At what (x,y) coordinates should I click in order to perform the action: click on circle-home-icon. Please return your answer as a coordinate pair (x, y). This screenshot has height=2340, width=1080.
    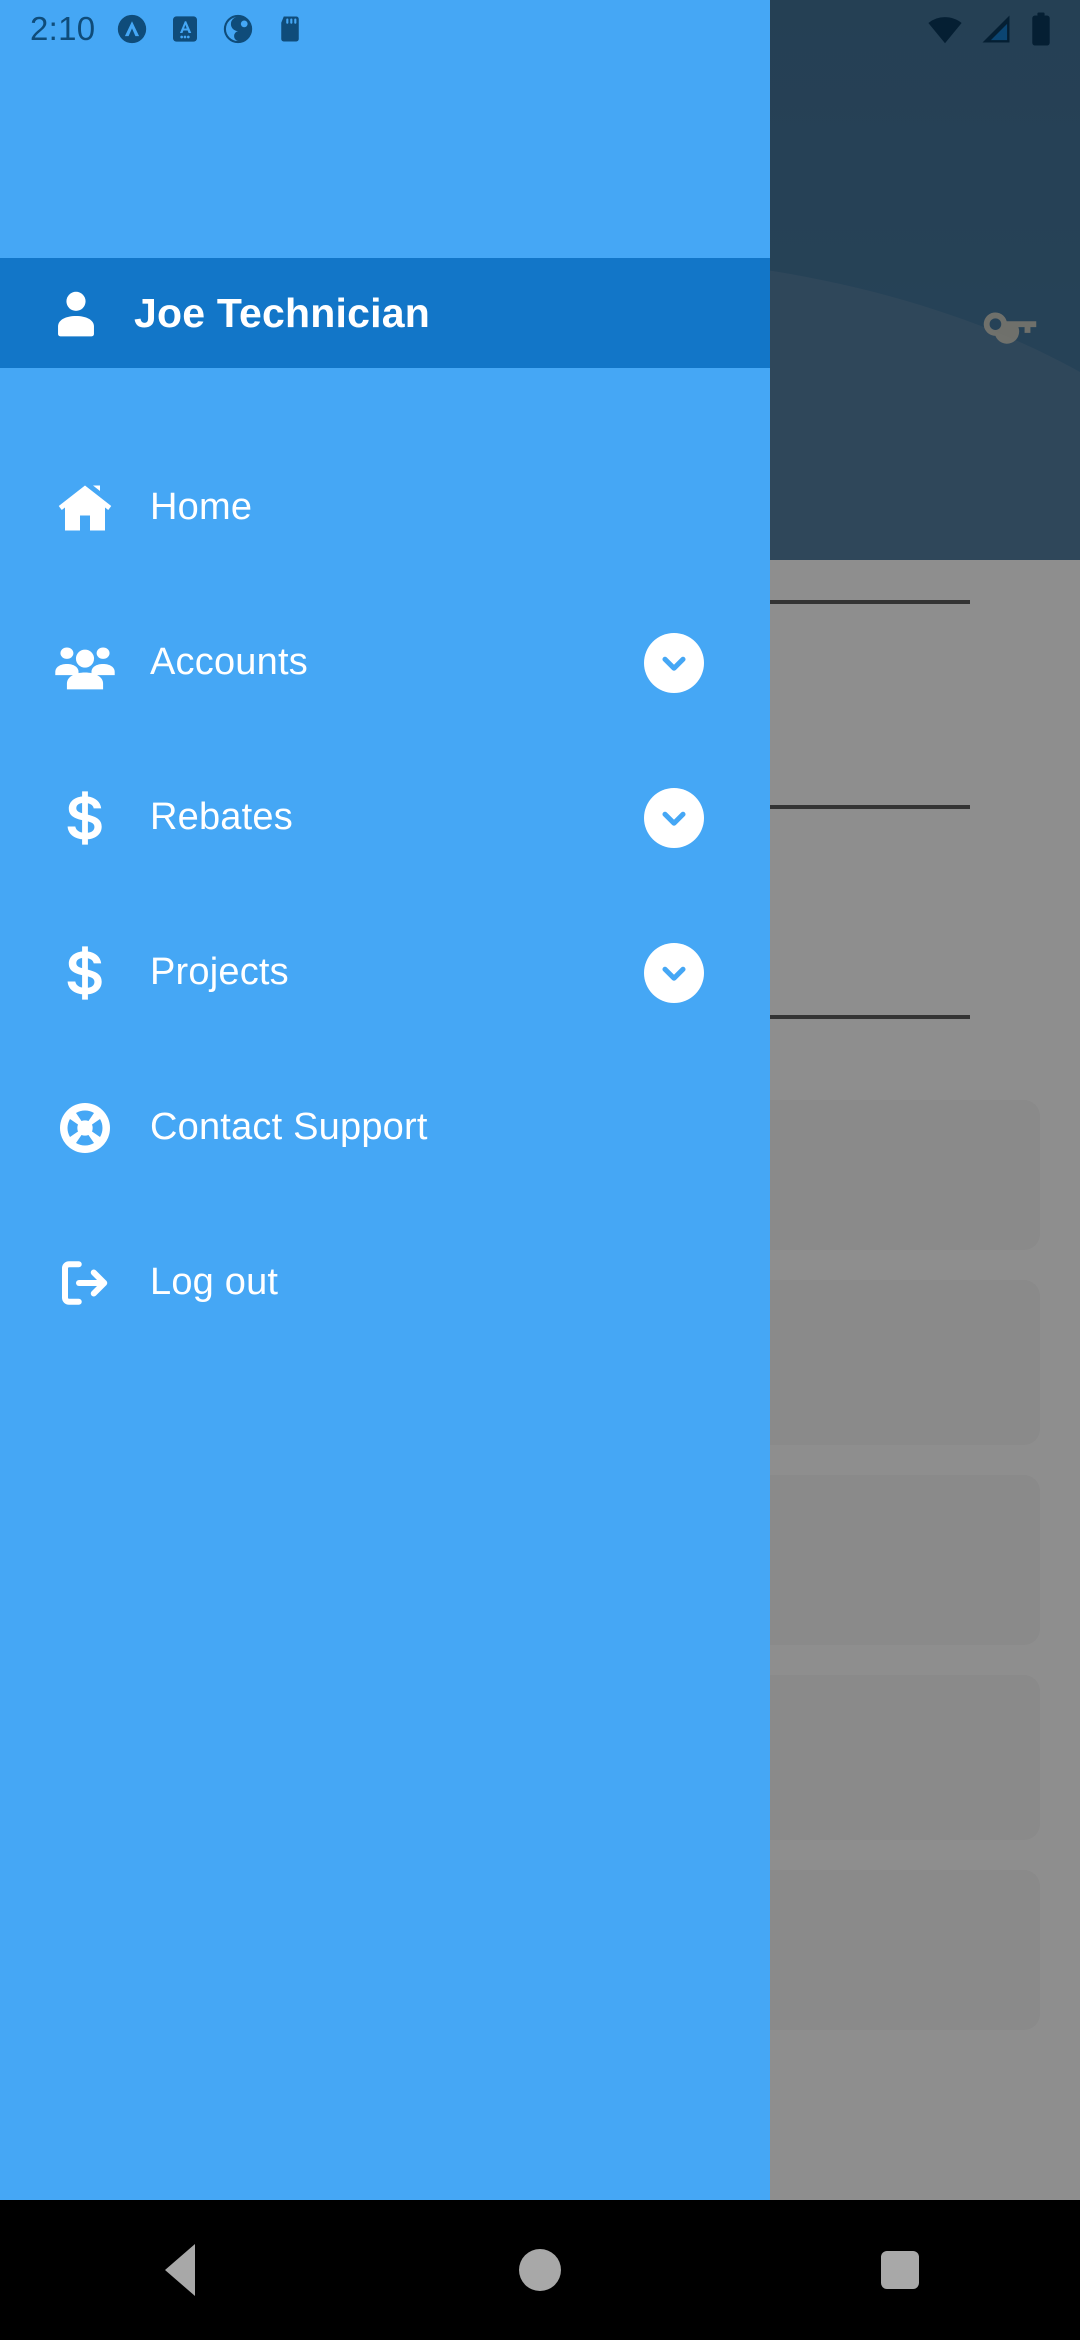
    Looking at the image, I should click on (540, 2270).